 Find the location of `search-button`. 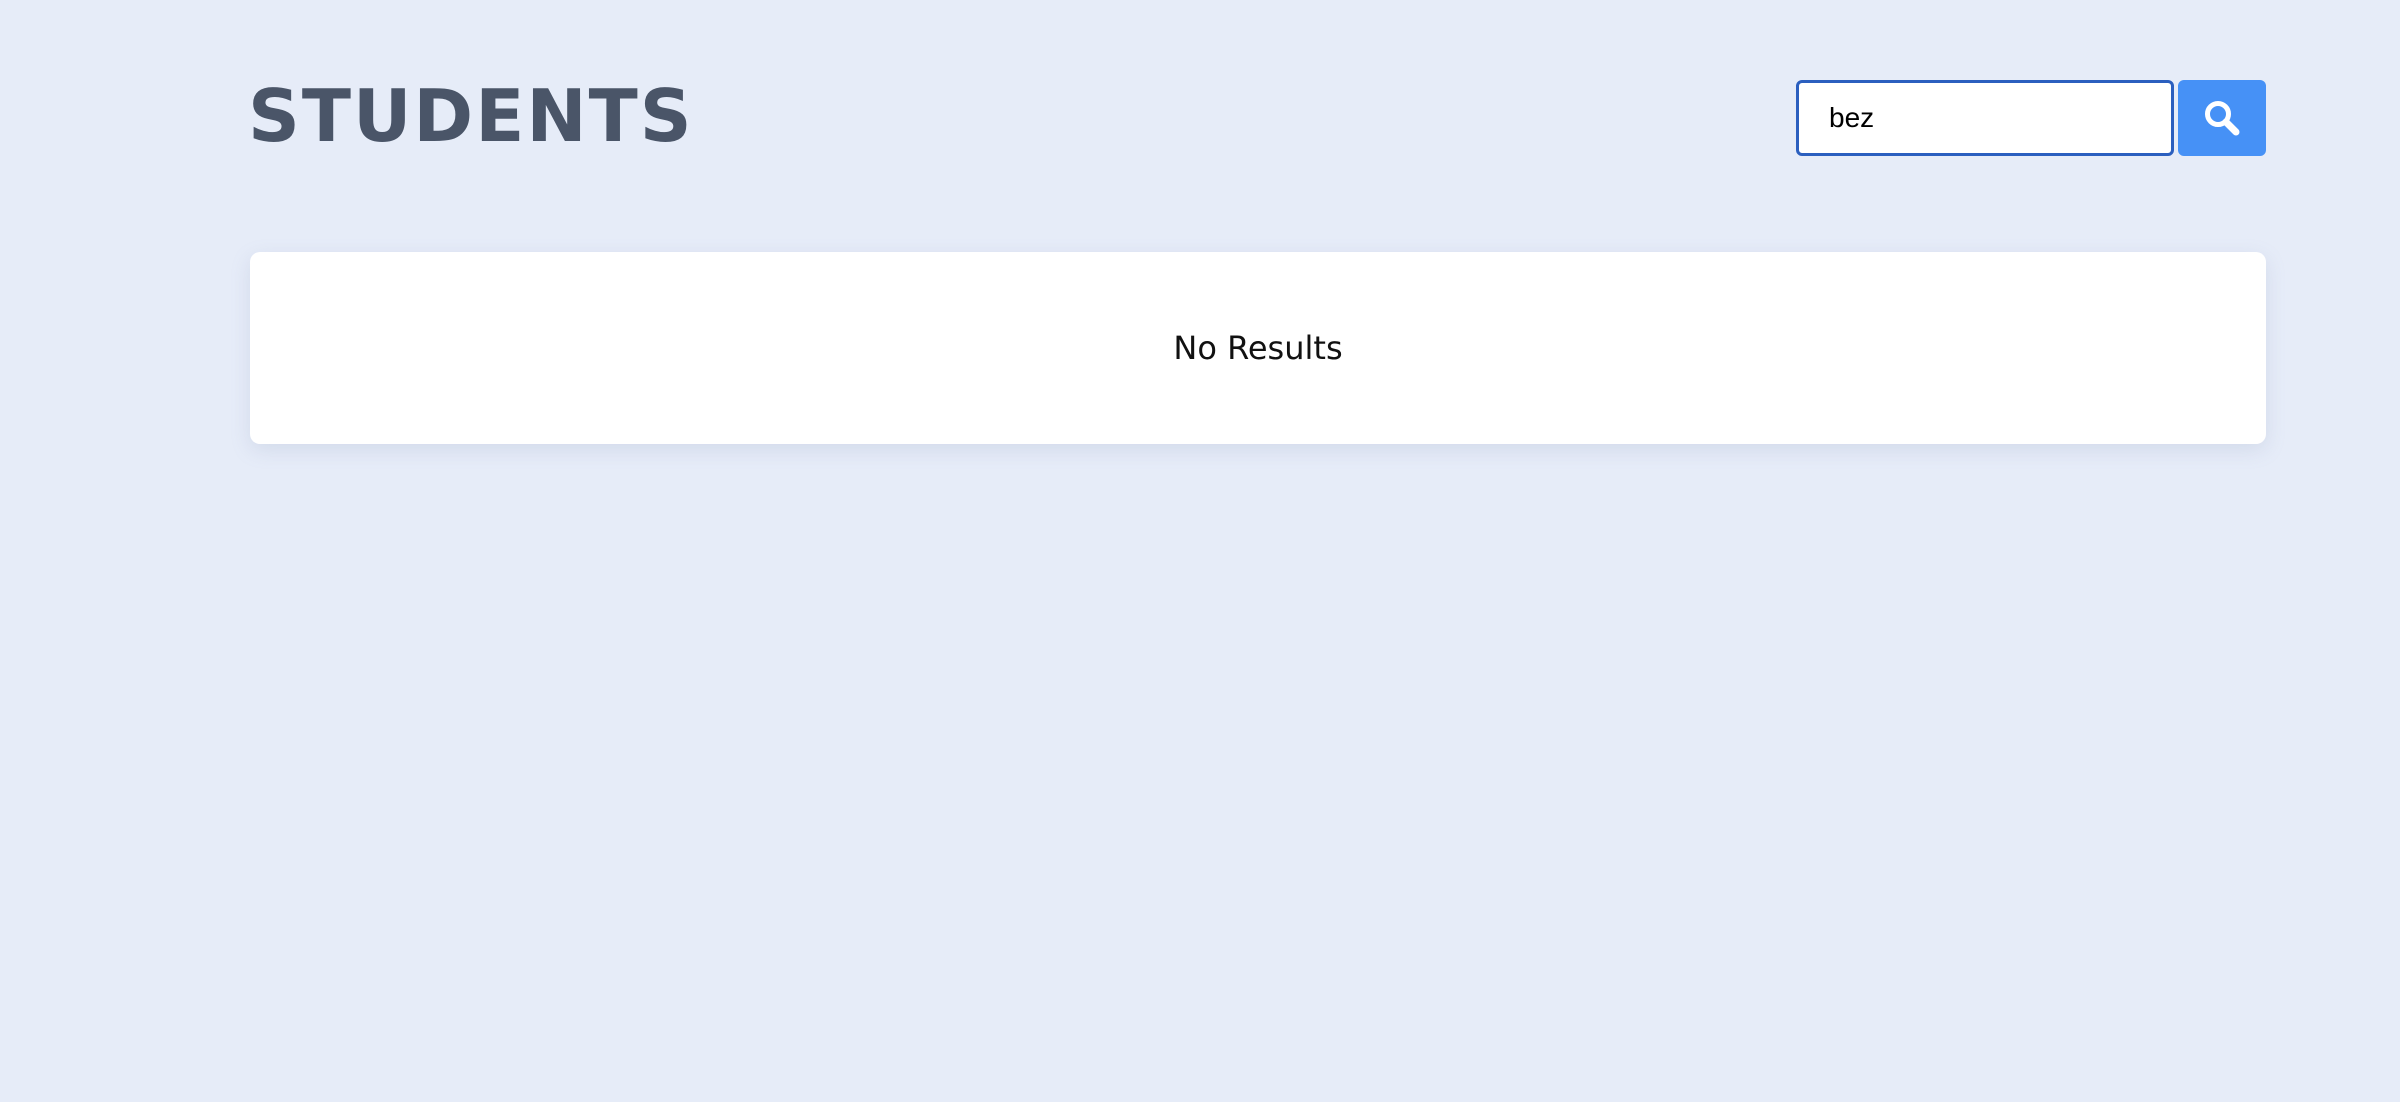

search-button is located at coordinates (2222, 118).